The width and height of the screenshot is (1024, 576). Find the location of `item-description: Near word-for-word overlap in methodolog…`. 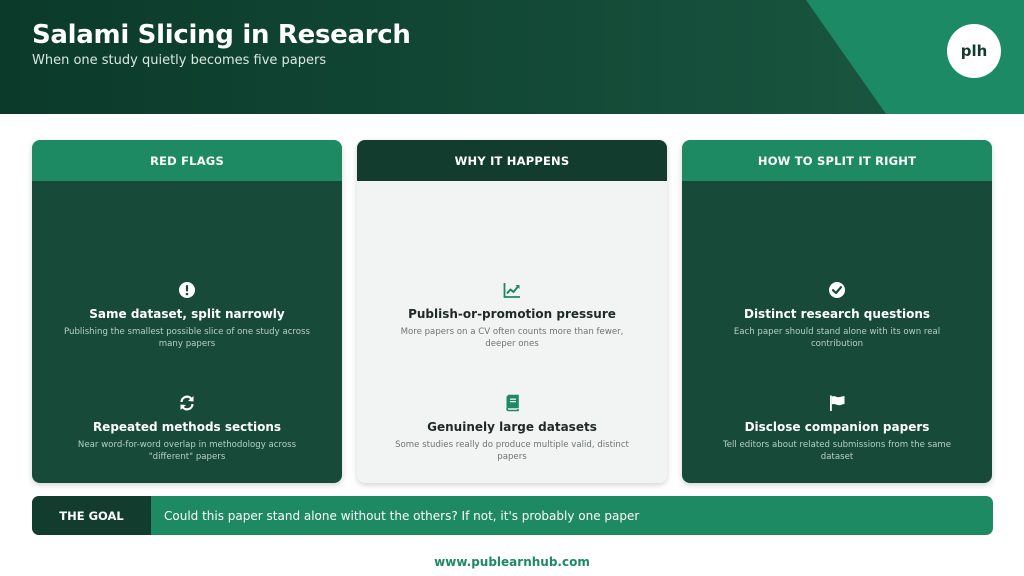

item-description: Near word-for-word overlap in methodolog… is located at coordinates (187, 451).